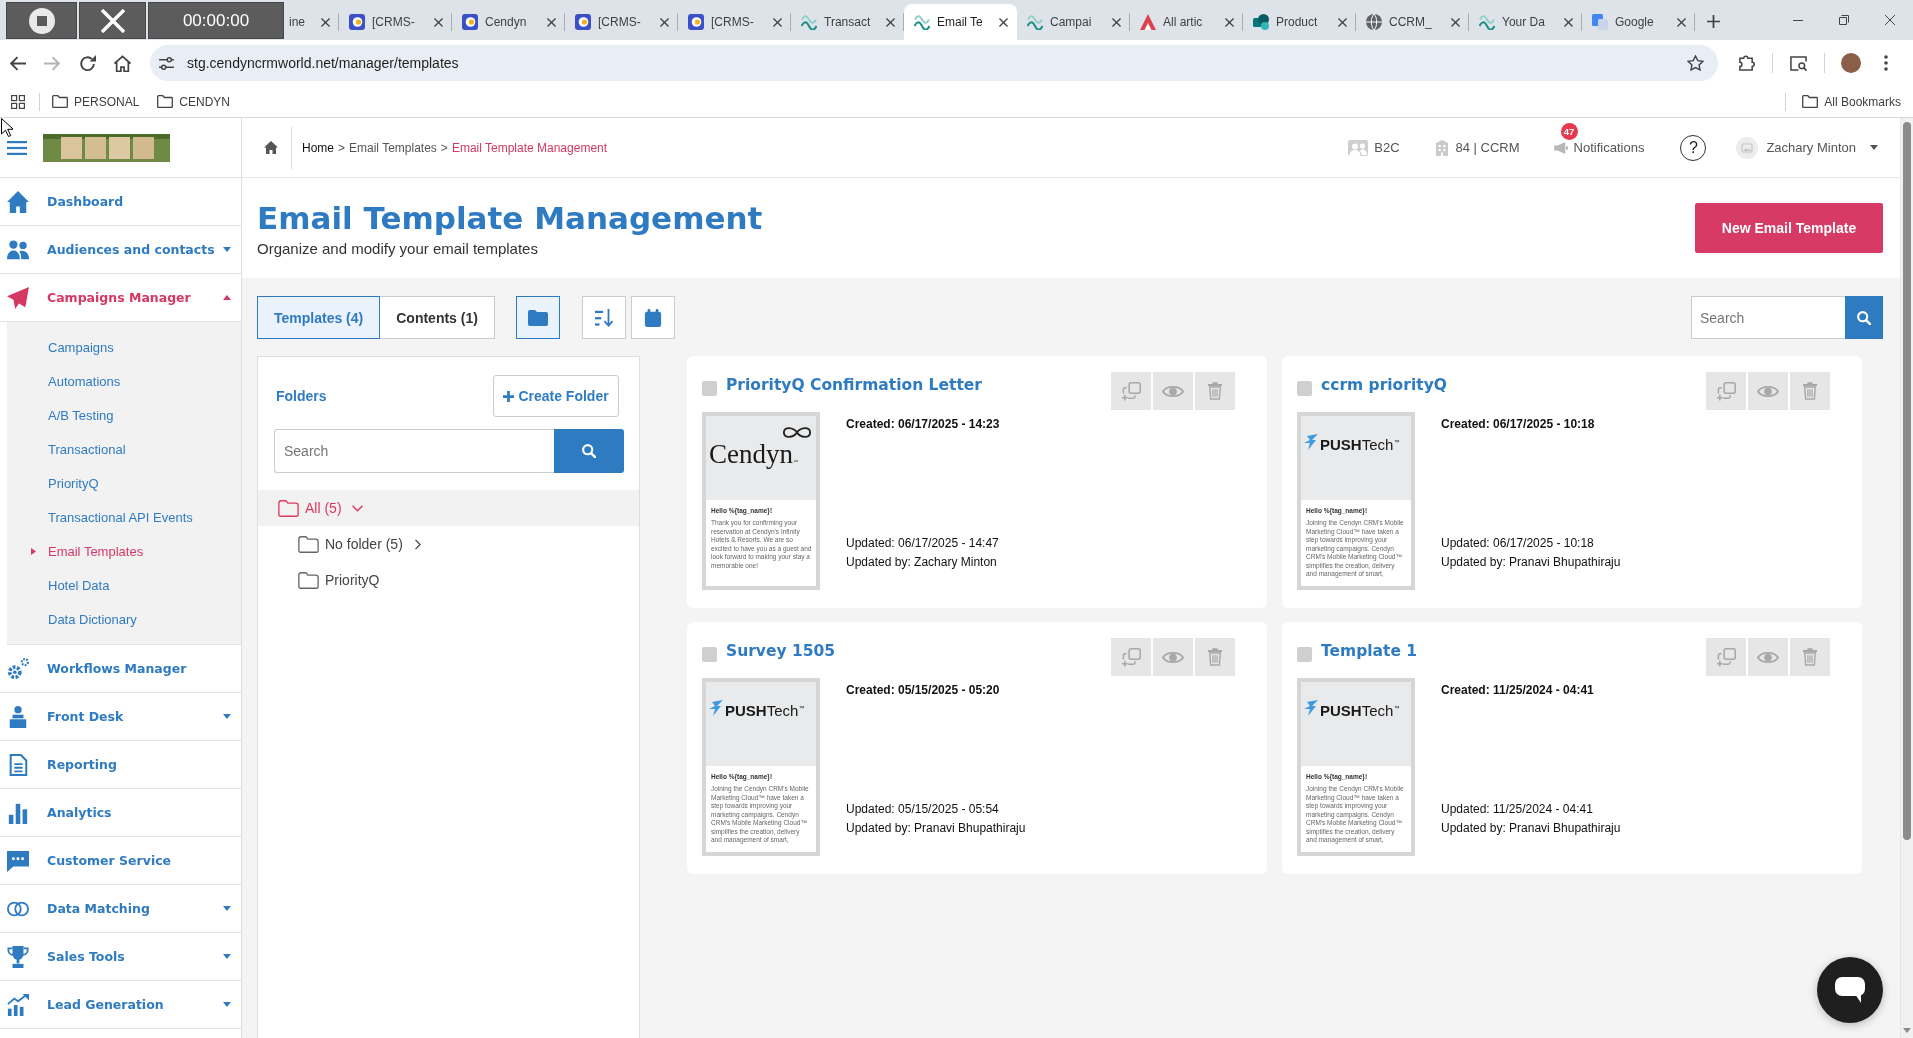  What do you see at coordinates (652, 317) in the screenshot?
I see `calendar-button` at bounding box center [652, 317].